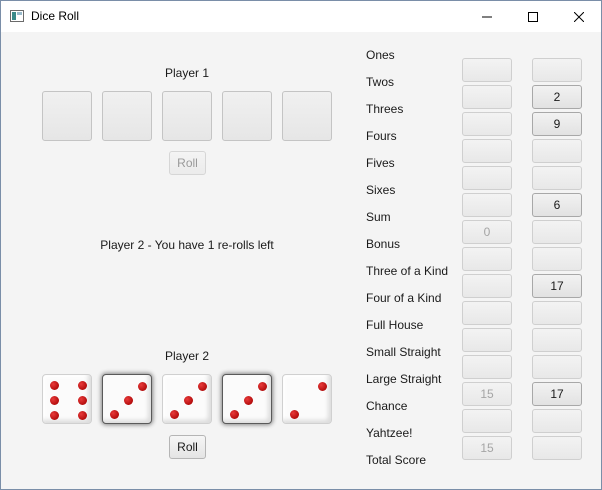  I want to click on score-category-label: Total Score, so click(396, 460).